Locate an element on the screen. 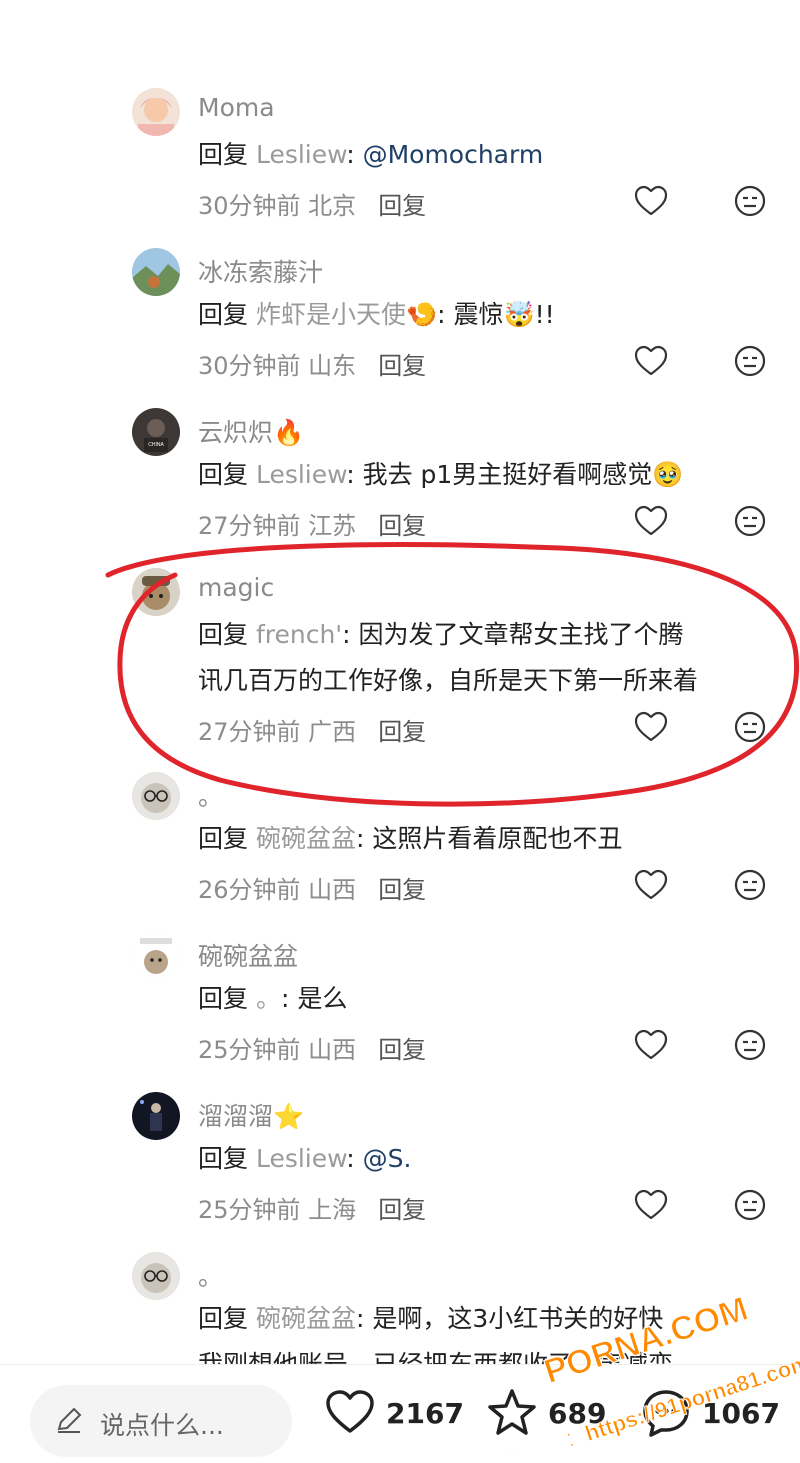 The height and width of the screenshot is (1463, 800). comment-meta: 26分钟前 山西 回复 is located at coordinates (312, 887).